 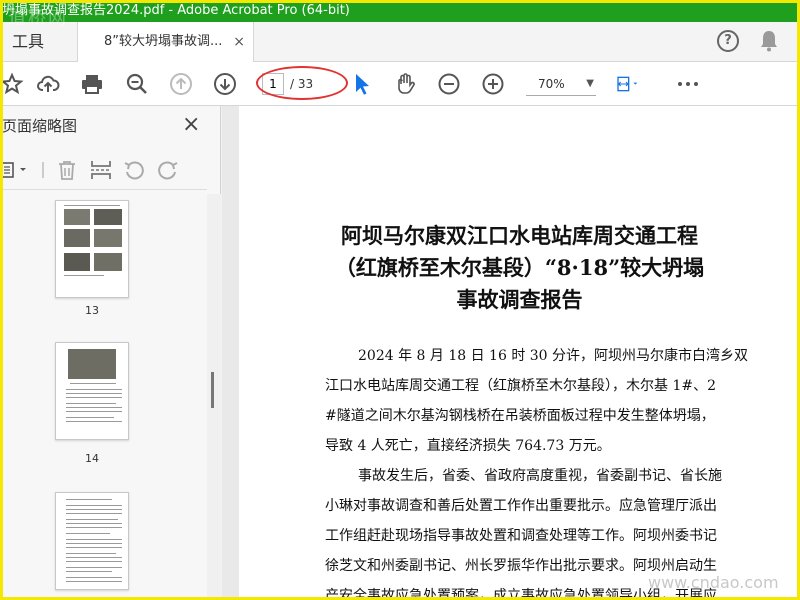 I want to click on watermark-logo: 道桥网, so click(x=38, y=18).